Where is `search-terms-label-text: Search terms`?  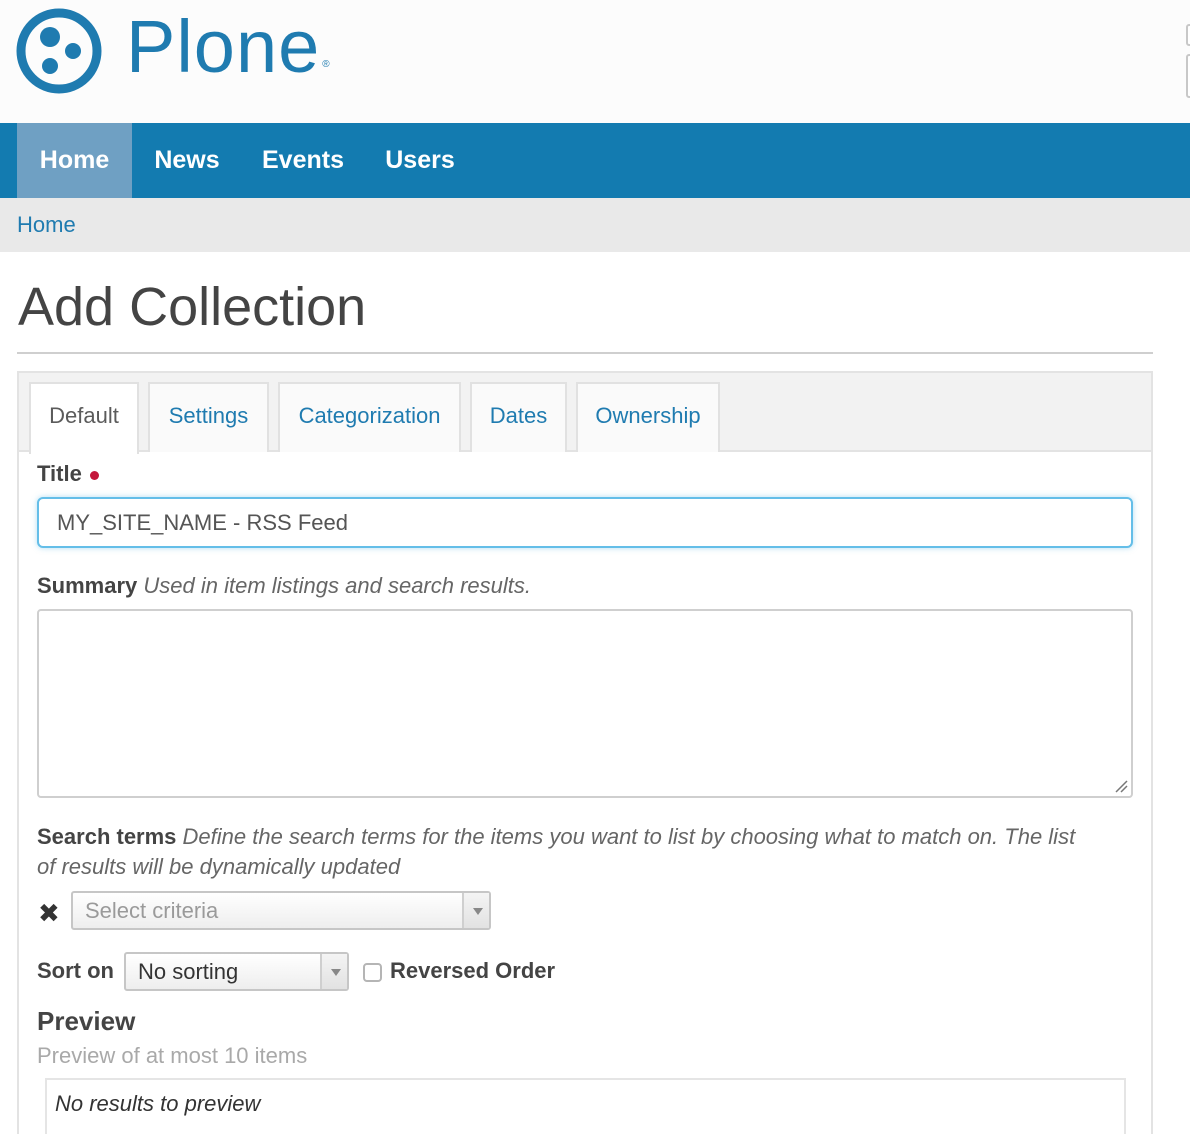 search-terms-label-text: Search terms is located at coordinates (107, 836).